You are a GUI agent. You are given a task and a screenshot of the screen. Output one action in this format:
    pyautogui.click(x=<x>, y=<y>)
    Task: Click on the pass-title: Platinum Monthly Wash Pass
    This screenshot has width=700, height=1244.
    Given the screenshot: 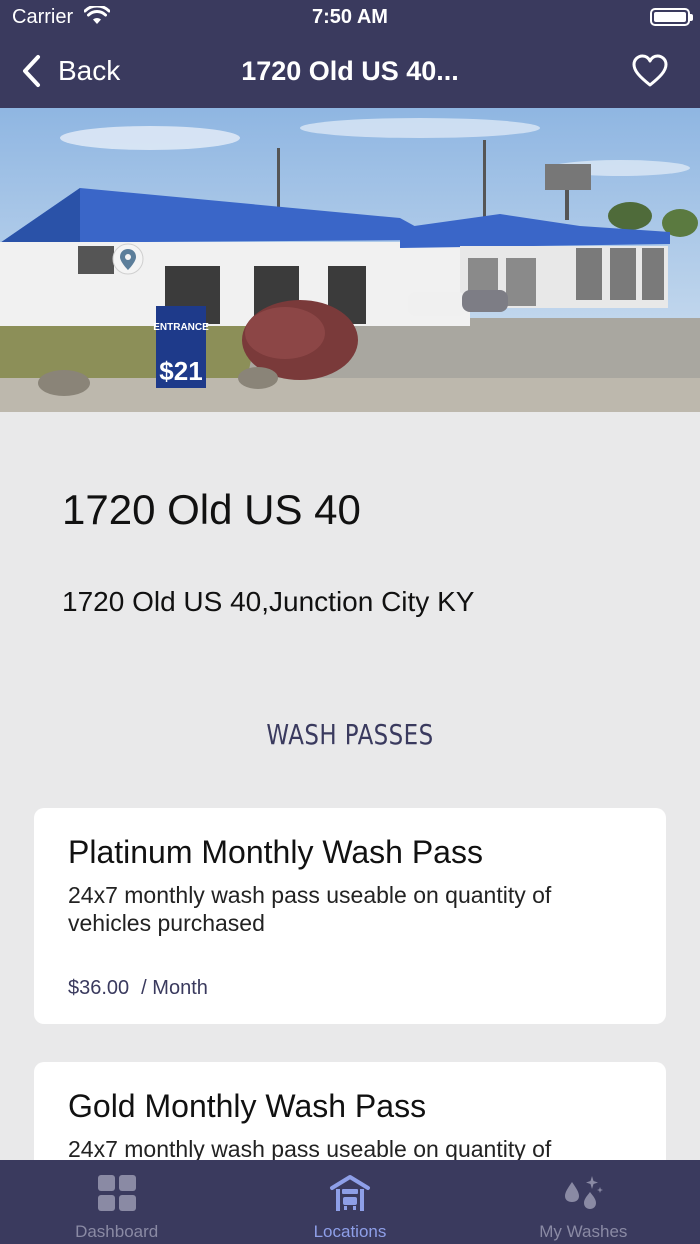 What is the action you would take?
    pyautogui.click(x=275, y=852)
    